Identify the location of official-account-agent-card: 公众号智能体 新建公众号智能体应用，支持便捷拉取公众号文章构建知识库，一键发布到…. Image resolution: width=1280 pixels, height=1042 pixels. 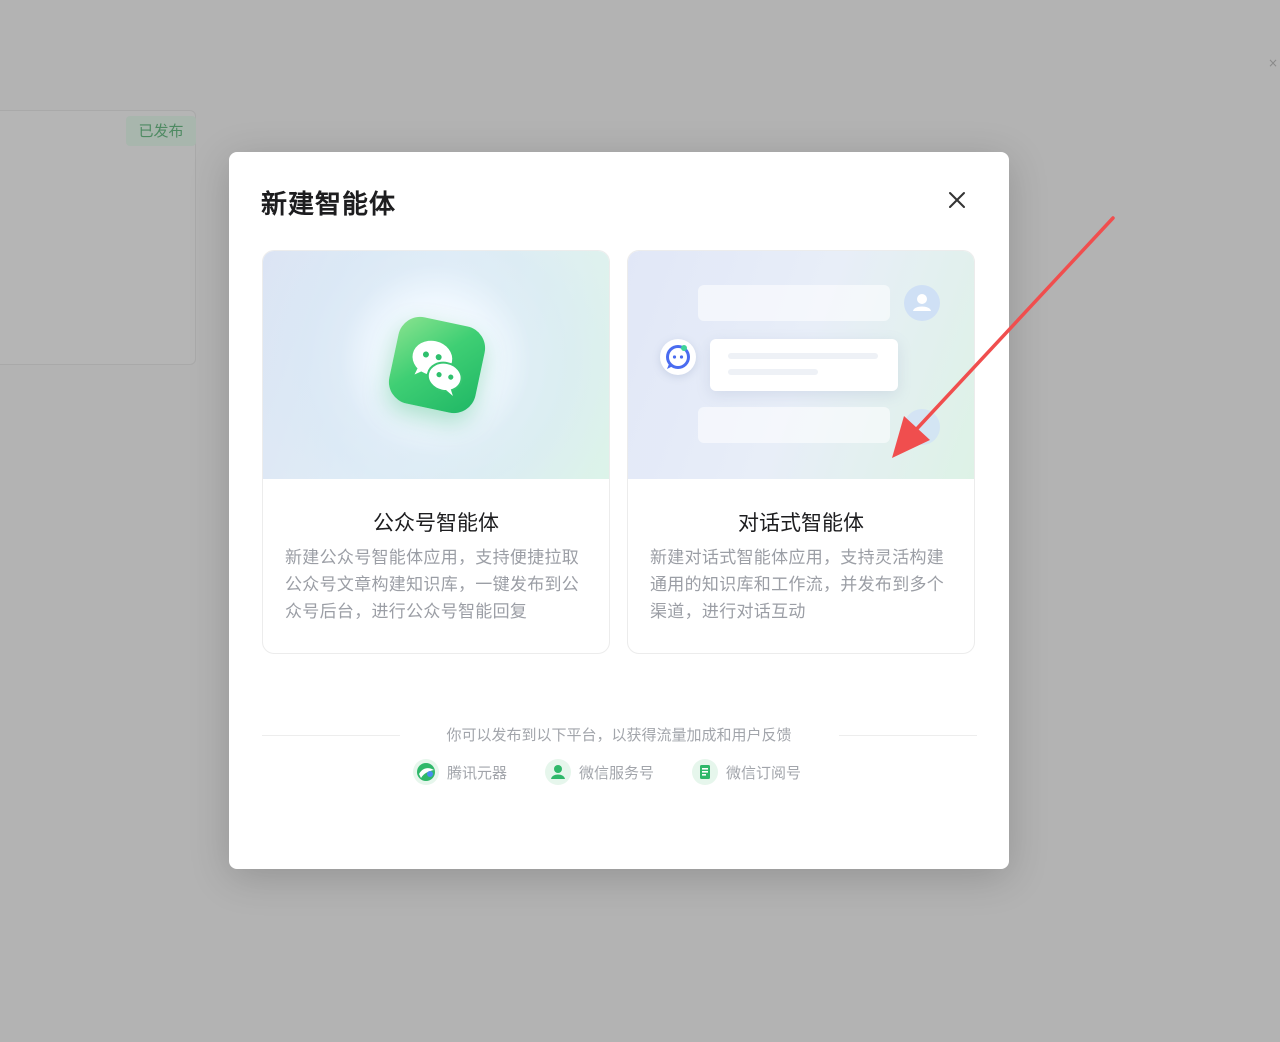
(436, 452).